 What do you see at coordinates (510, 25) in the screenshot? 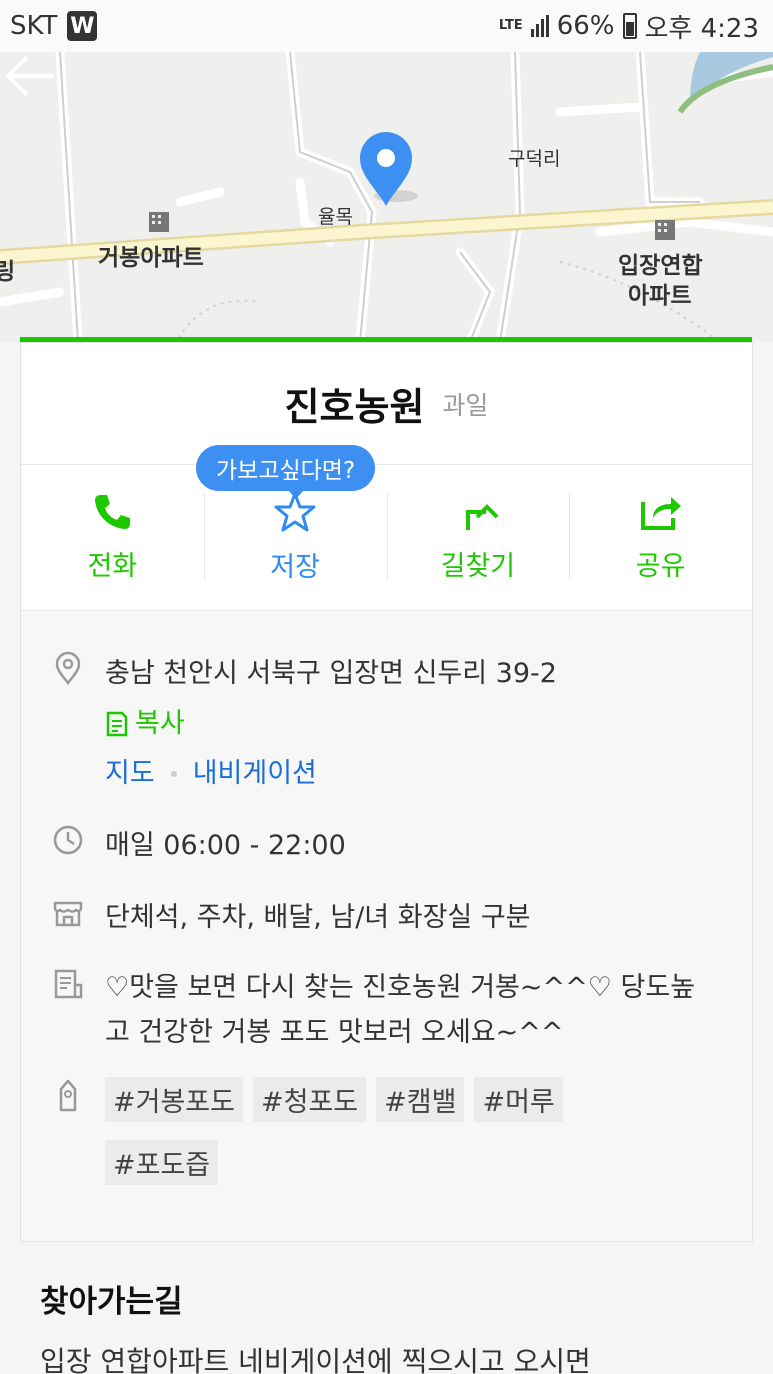
I see `network-type: LTE` at bounding box center [510, 25].